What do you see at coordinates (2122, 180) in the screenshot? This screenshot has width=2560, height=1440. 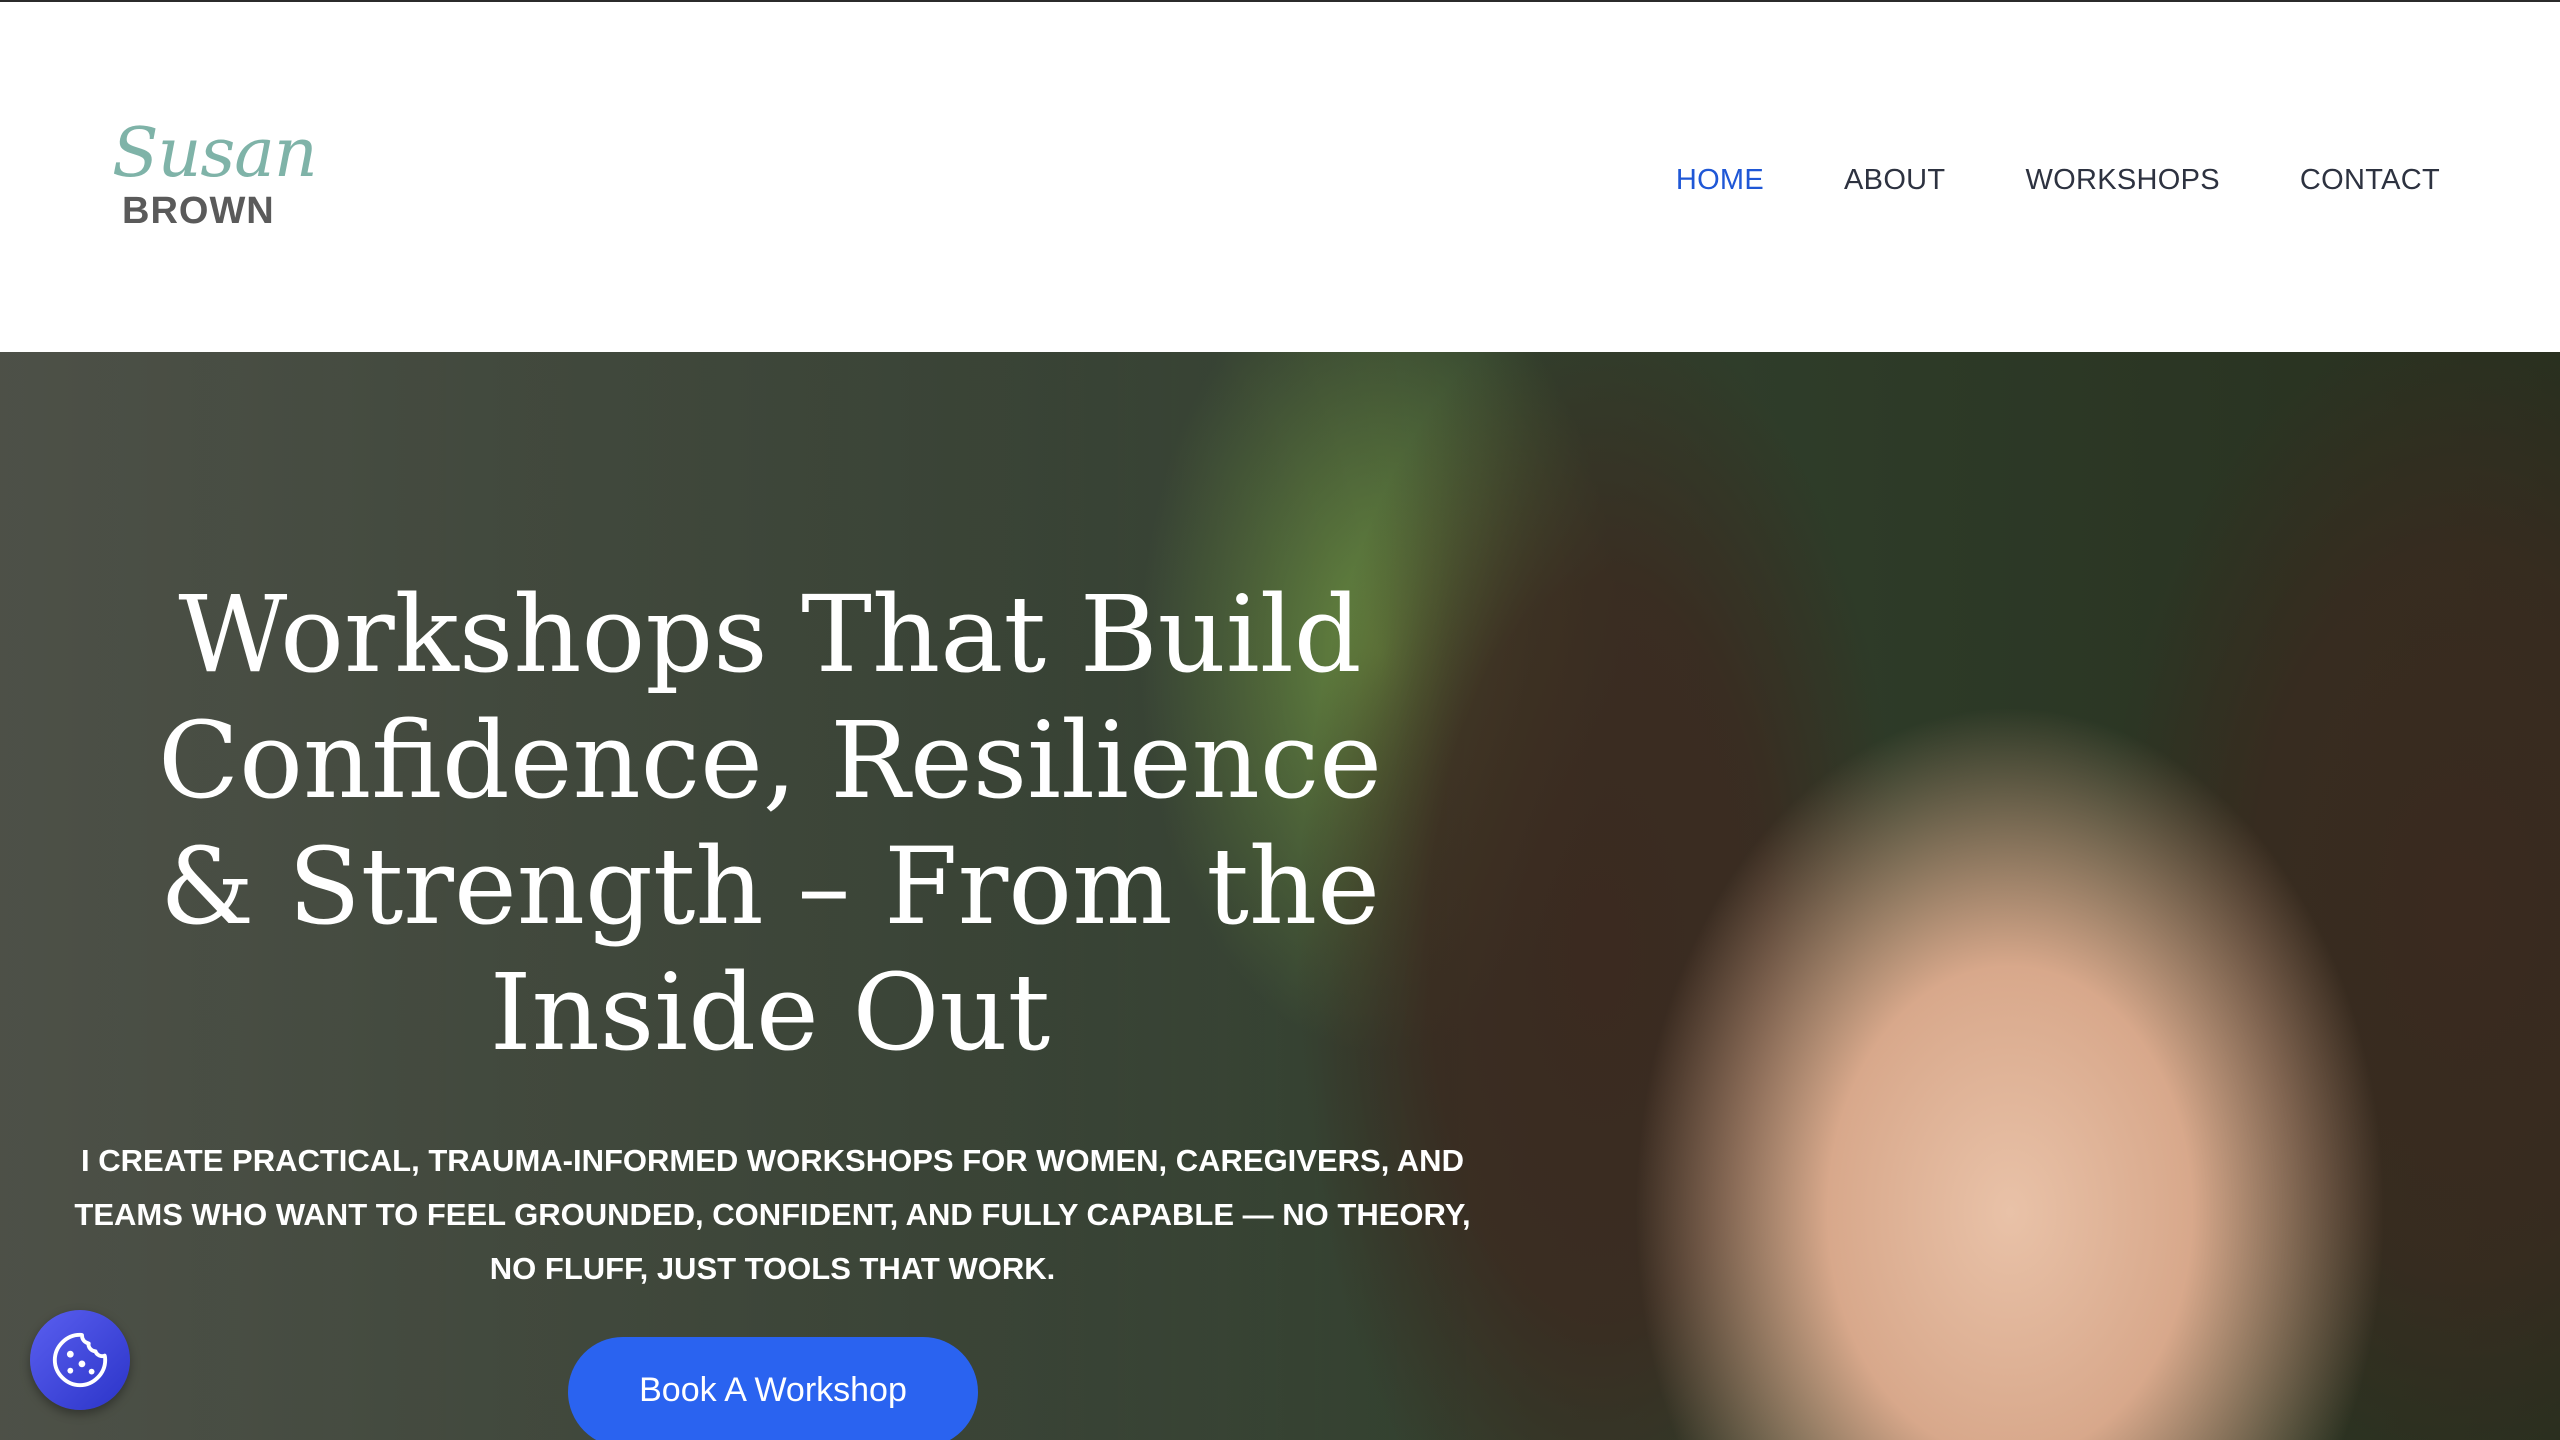 I see `nav-workshops: WORKSHOPS` at bounding box center [2122, 180].